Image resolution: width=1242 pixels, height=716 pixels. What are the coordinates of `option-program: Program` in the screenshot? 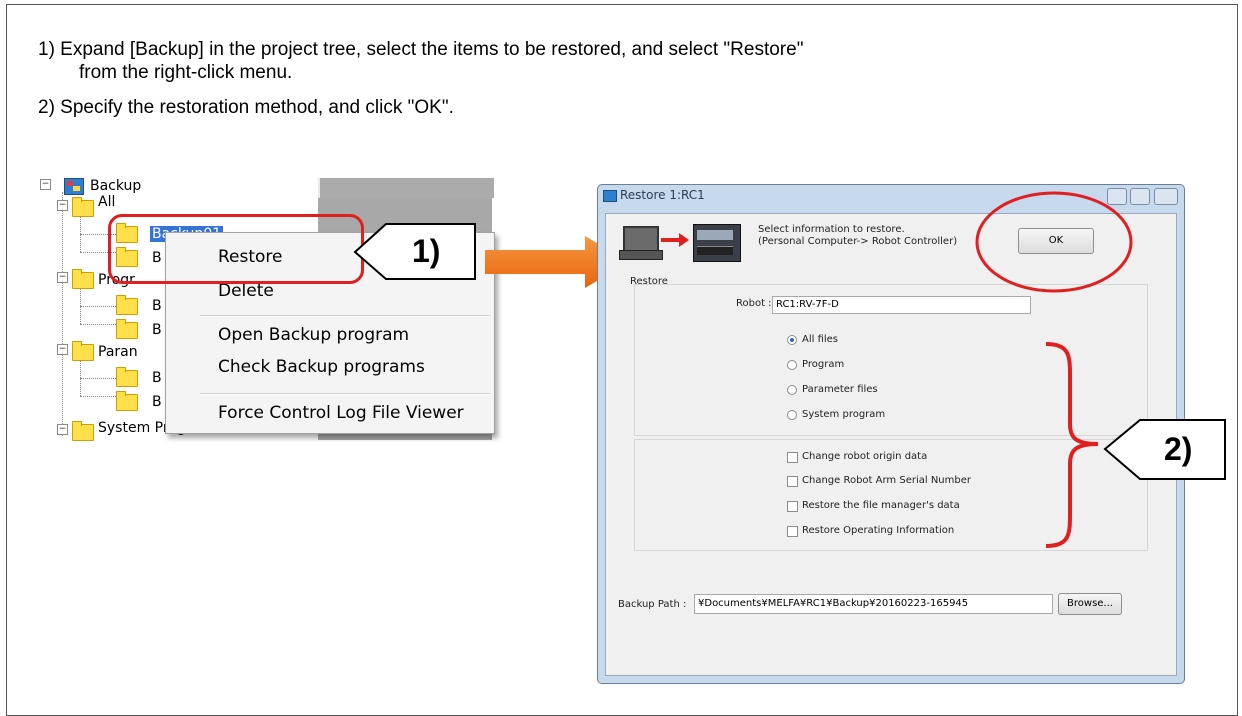 It's located at (823, 364).